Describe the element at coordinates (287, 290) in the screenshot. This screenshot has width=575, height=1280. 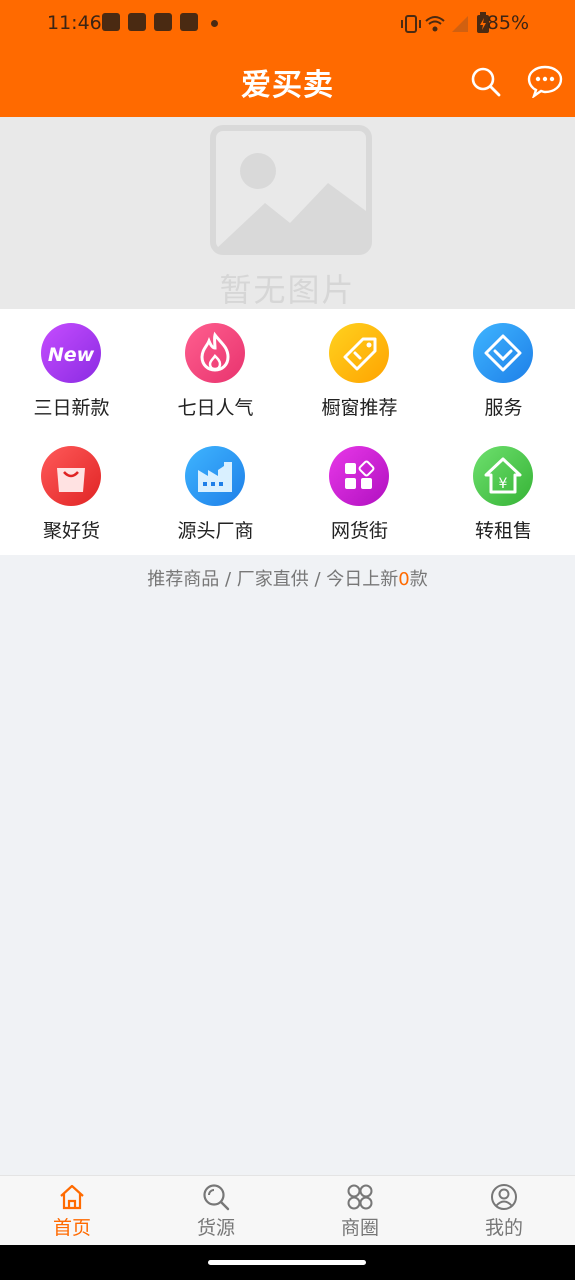
I see `banner-placeholder-text: 暂无图片` at that location.